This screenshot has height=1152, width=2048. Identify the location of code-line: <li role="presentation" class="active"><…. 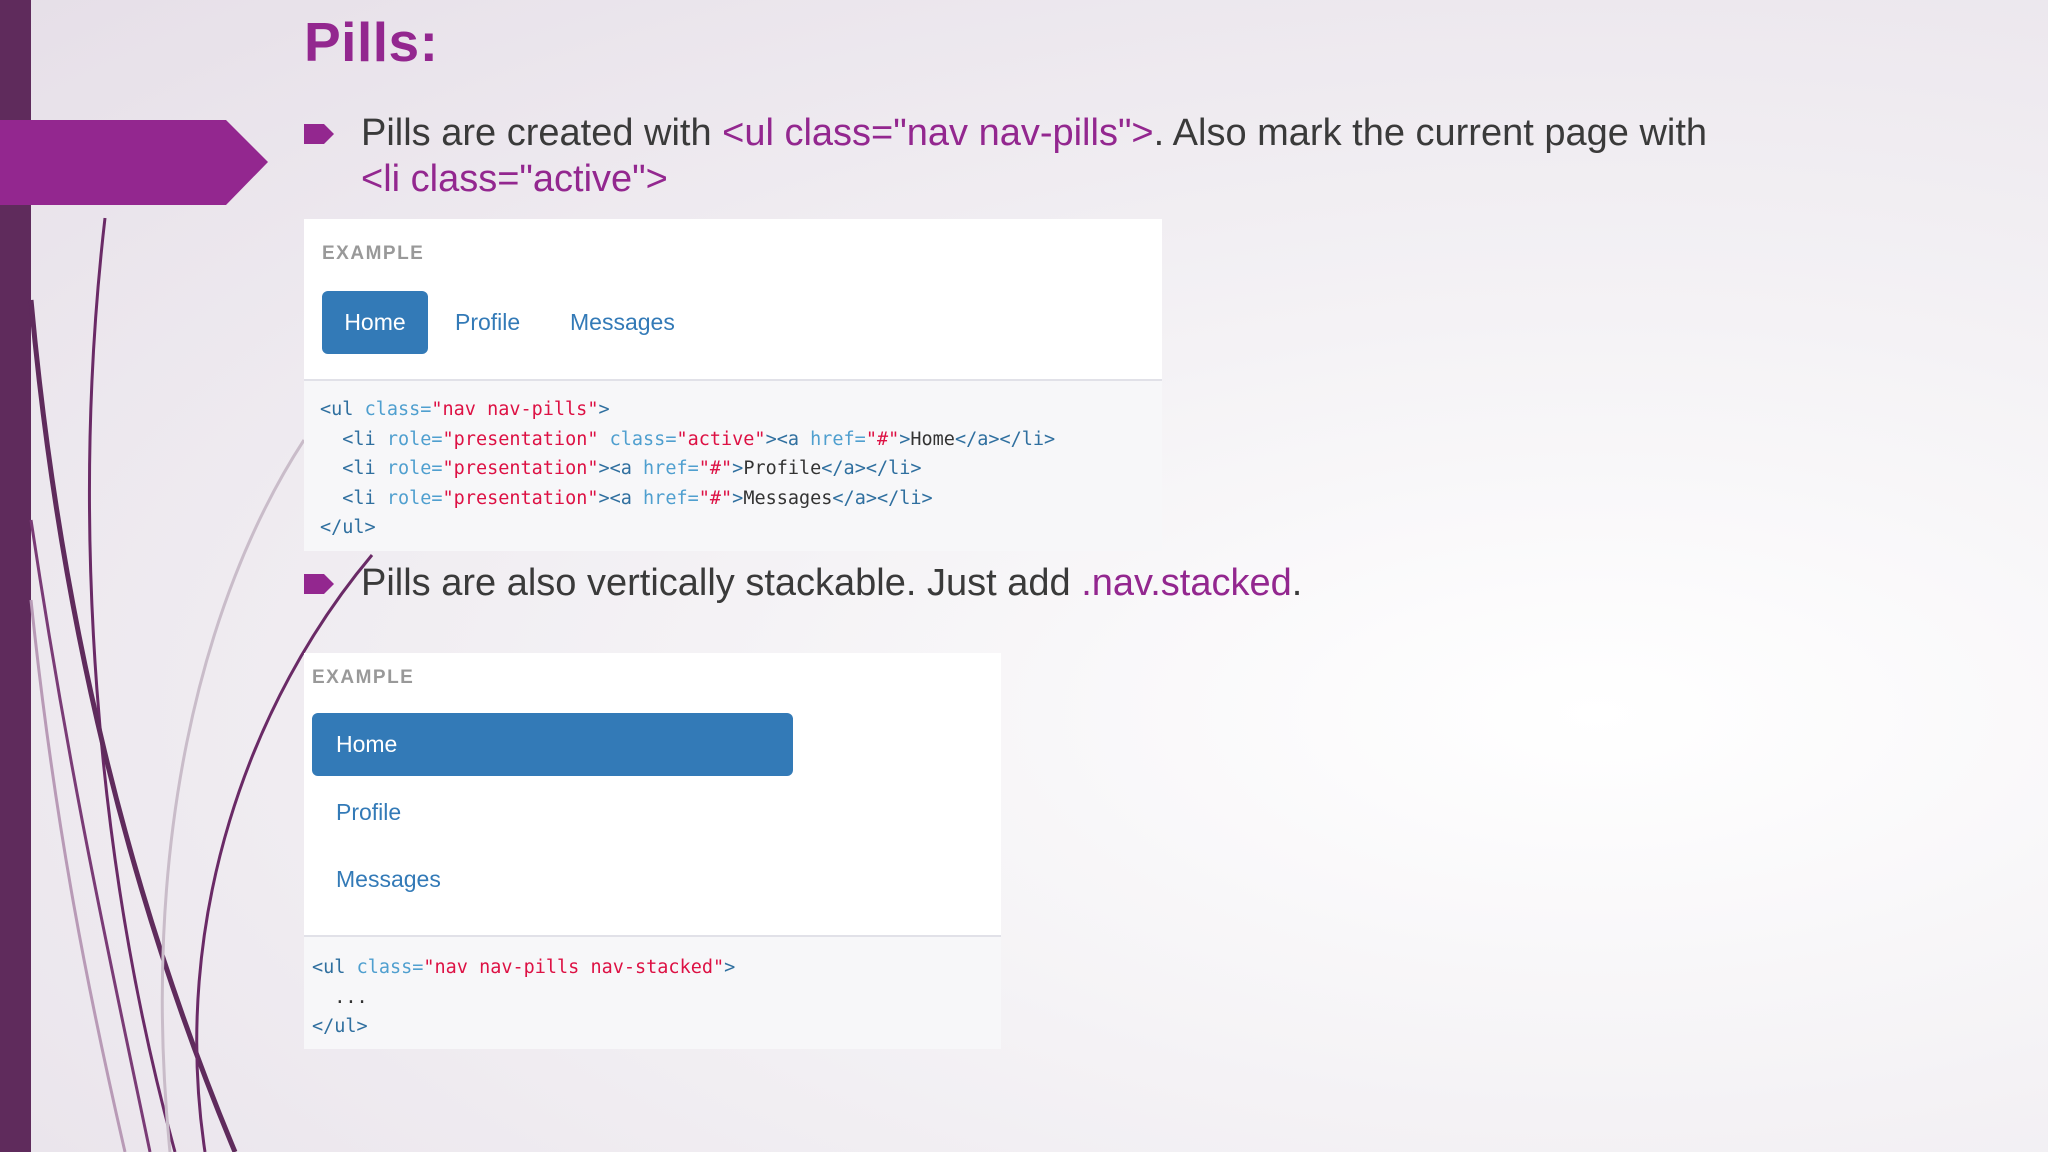
(699, 439).